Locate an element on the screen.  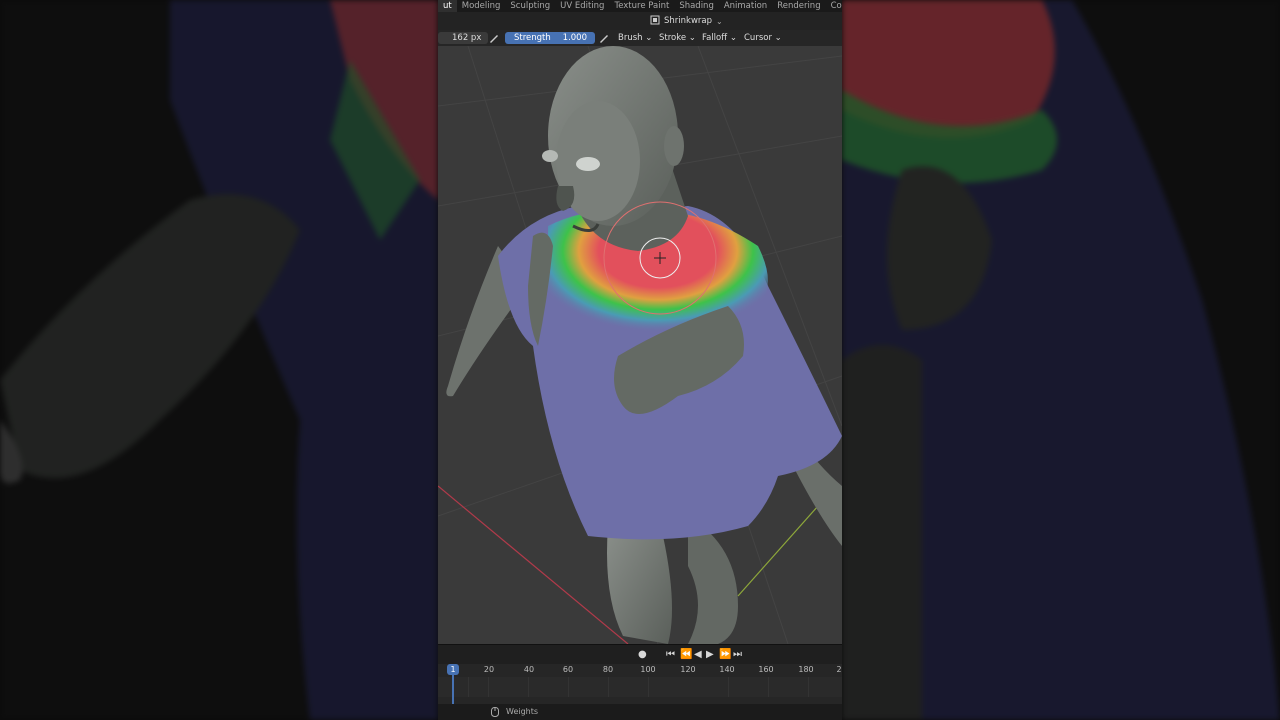
next-keyframe-icon: ⏩ is located at coordinates (725, 655).